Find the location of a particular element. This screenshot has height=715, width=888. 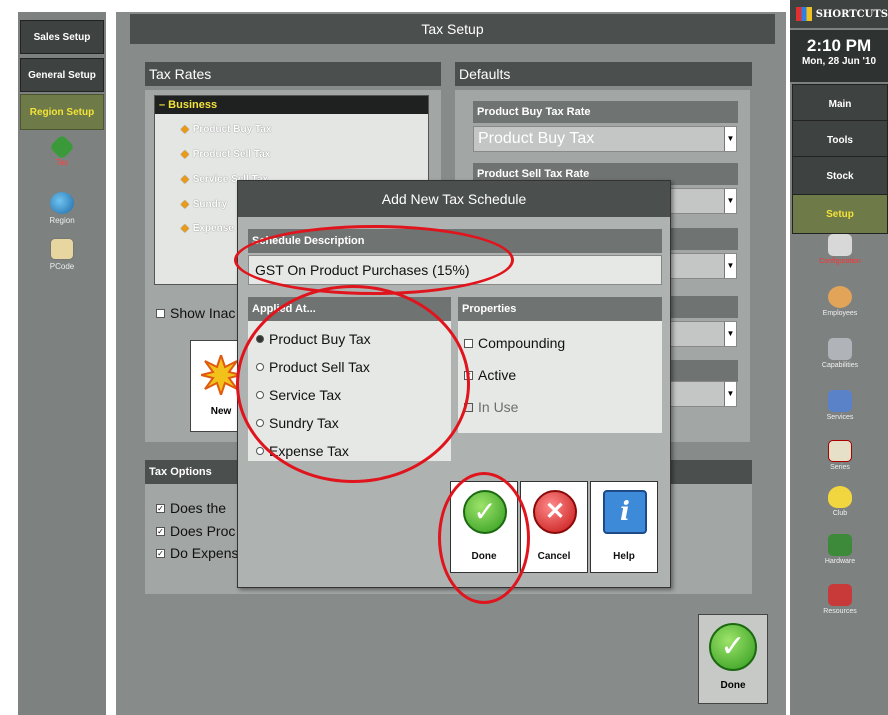

tree-item: ◆ Expense is located at coordinates (207, 228).